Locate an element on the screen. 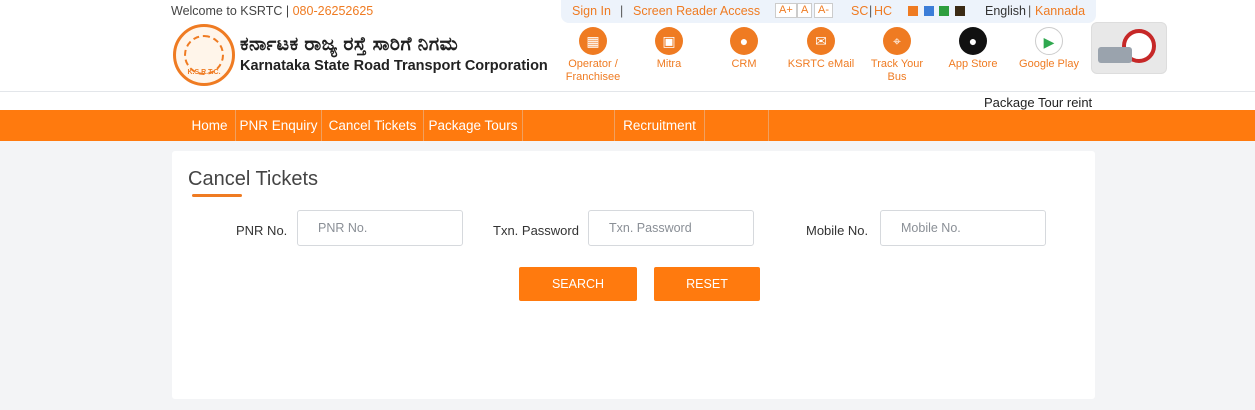 The width and height of the screenshot is (1255, 410). search-button: SEARCH is located at coordinates (578, 284).